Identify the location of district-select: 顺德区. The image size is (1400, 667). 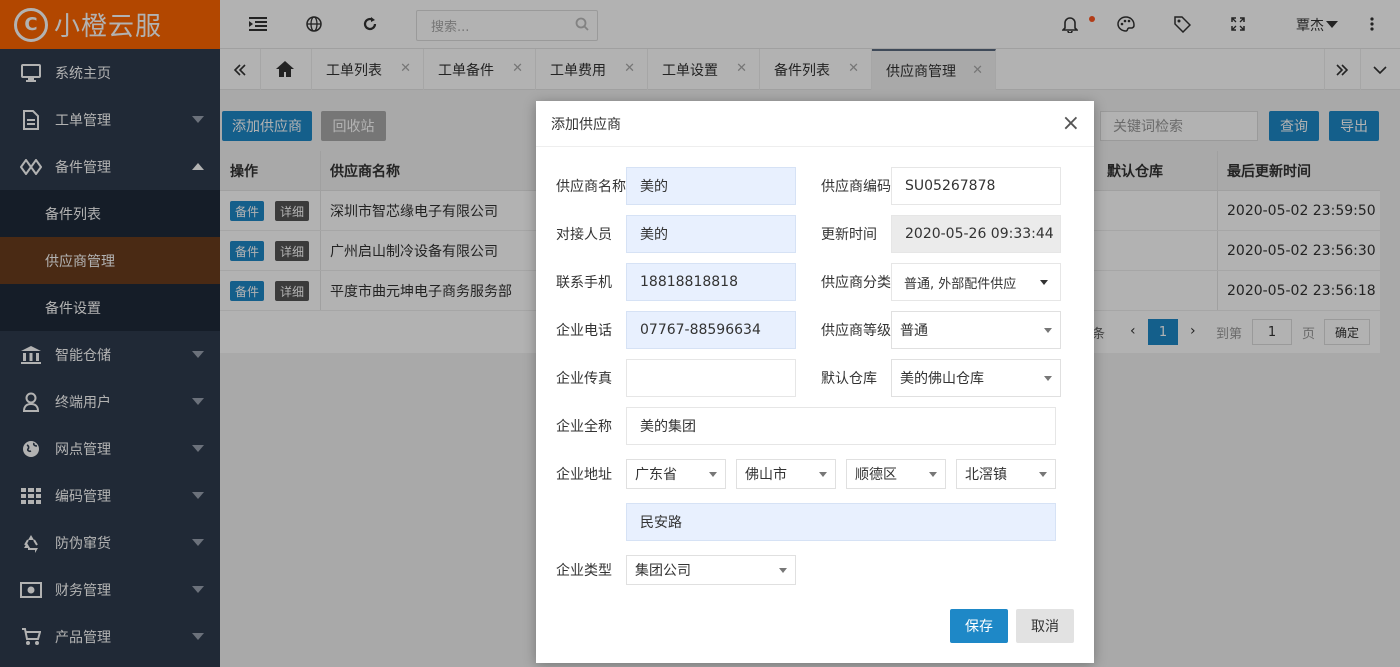
(896, 474).